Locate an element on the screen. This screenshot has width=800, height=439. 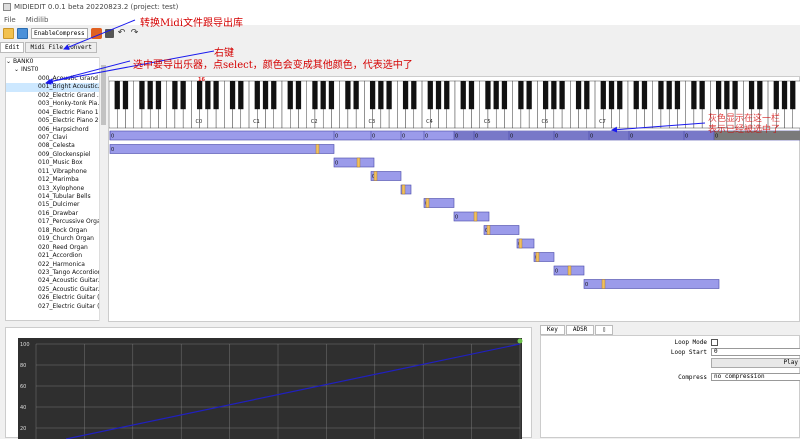
tree-item: 019_Church Organ is located at coordinates (55, 239).